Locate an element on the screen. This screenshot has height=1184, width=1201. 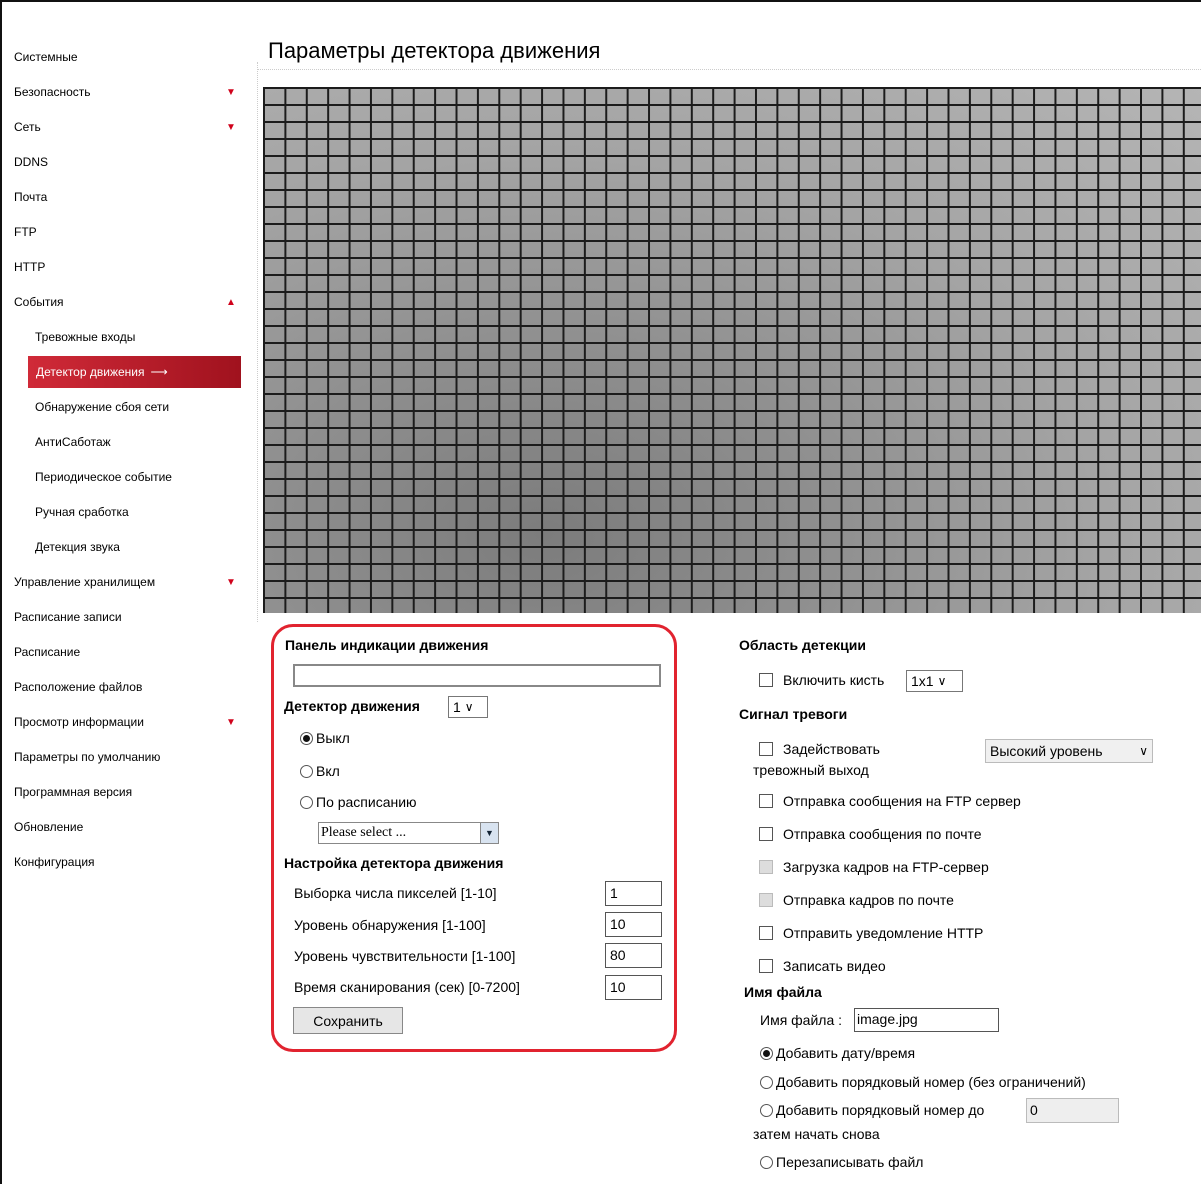
sidebar-item-configuration: Конфигурация is located at coordinates (122, 862).